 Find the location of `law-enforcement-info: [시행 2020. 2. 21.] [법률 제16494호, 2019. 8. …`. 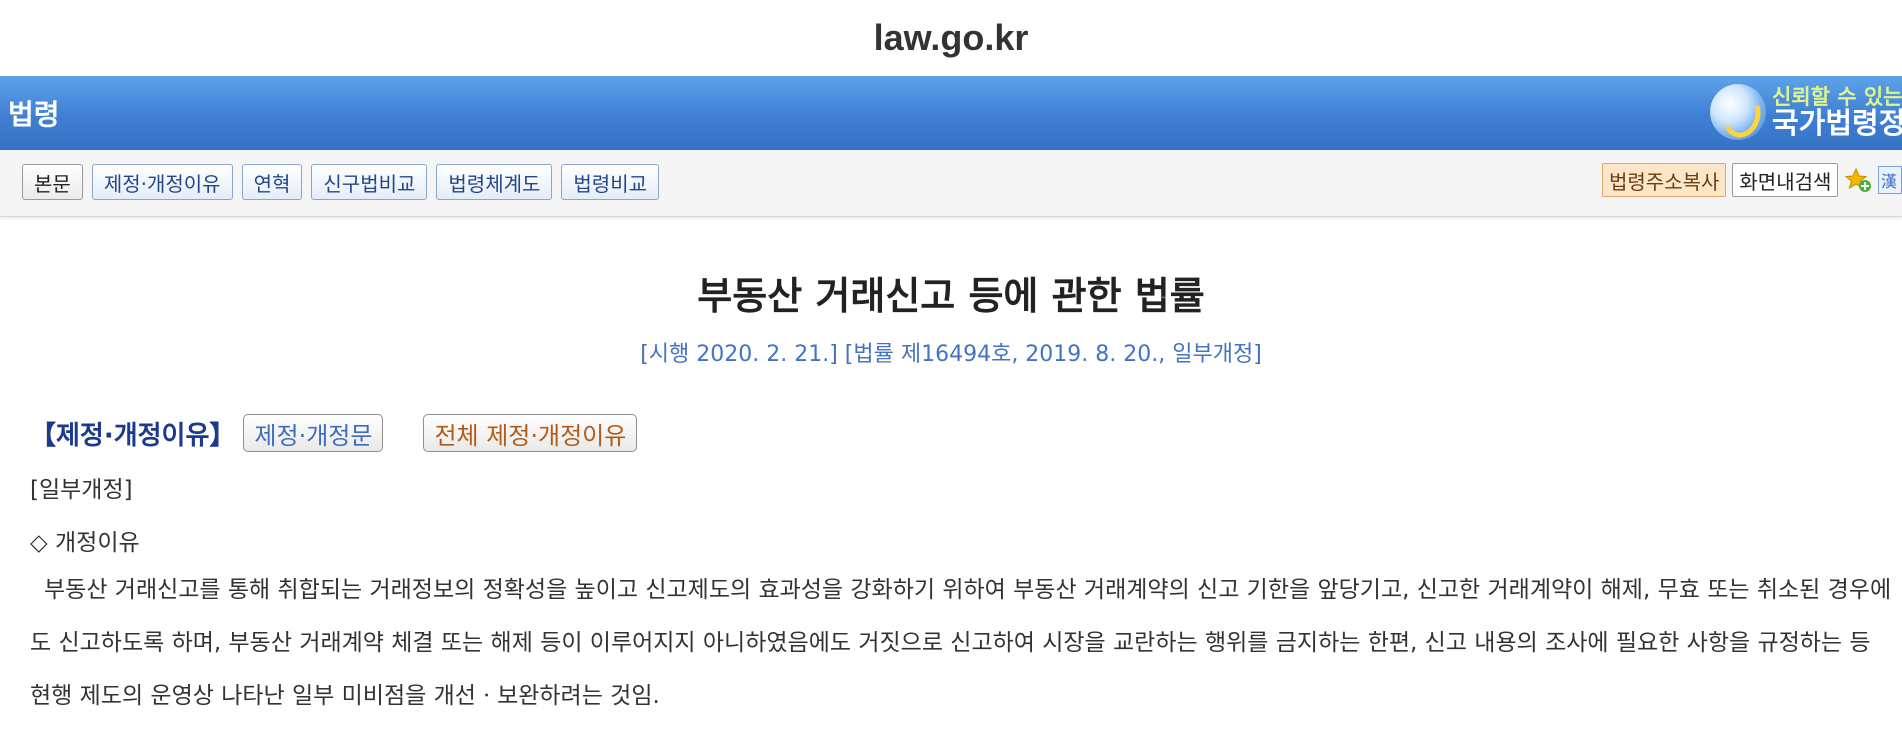

law-enforcement-info: [시행 2020. 2. 21.] [법률 제16494호, 2019. 8. … is located at coordinates (951, 354).